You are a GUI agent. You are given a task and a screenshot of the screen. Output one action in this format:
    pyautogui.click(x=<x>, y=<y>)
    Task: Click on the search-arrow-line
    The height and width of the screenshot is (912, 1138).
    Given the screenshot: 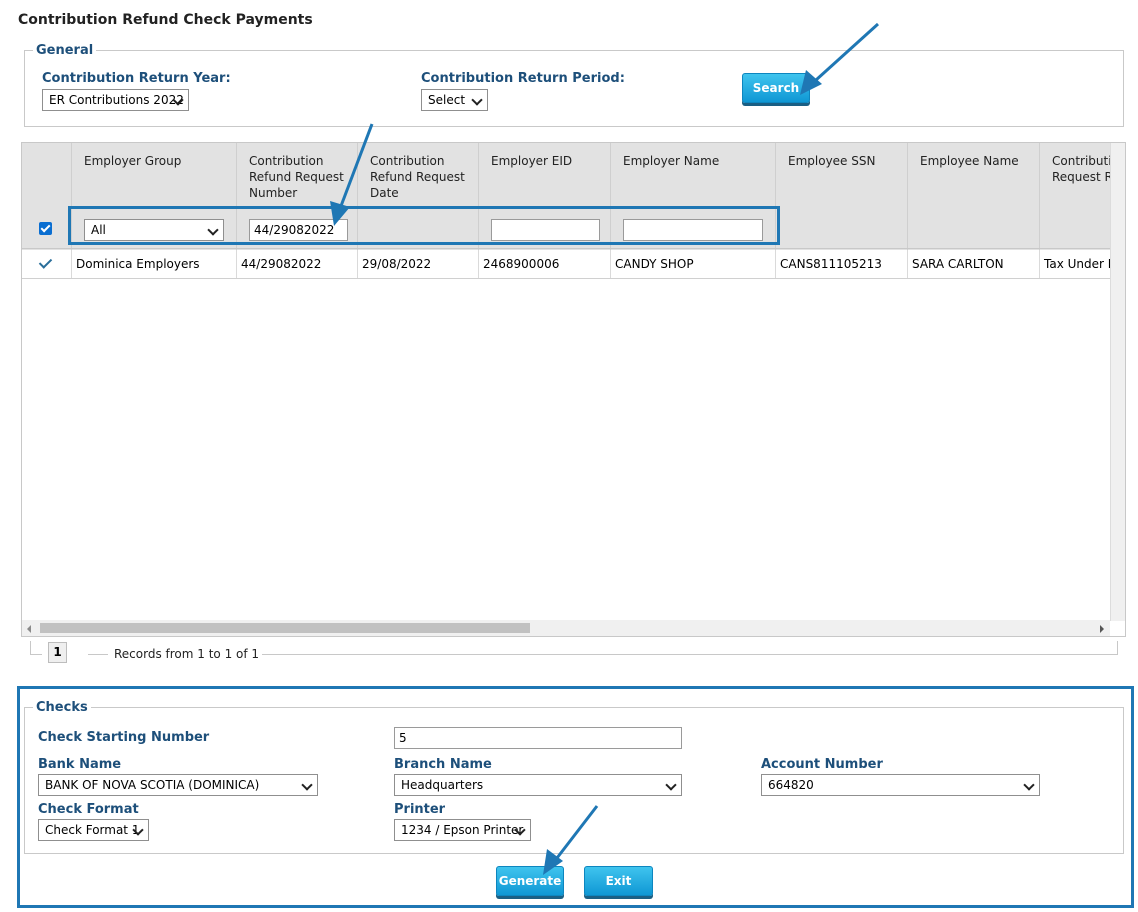 What is the action you would take?
    pyautogui.click(x=847, y=52)
    